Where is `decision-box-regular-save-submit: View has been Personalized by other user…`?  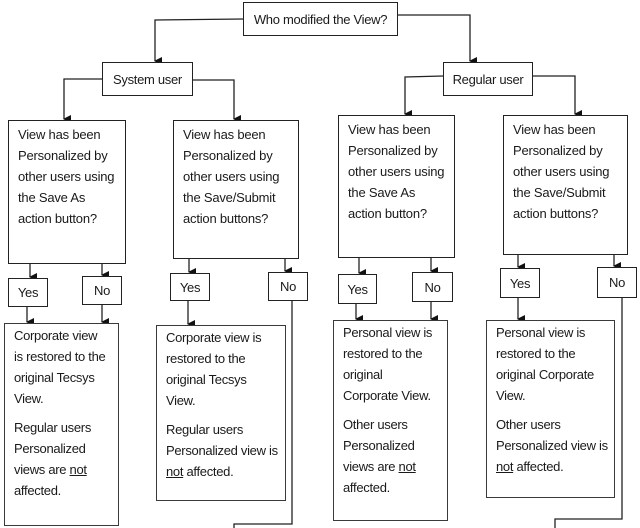
decision-box-regular-save-submit: View has been Personalized by other user… is located at coordinates (565, 185).